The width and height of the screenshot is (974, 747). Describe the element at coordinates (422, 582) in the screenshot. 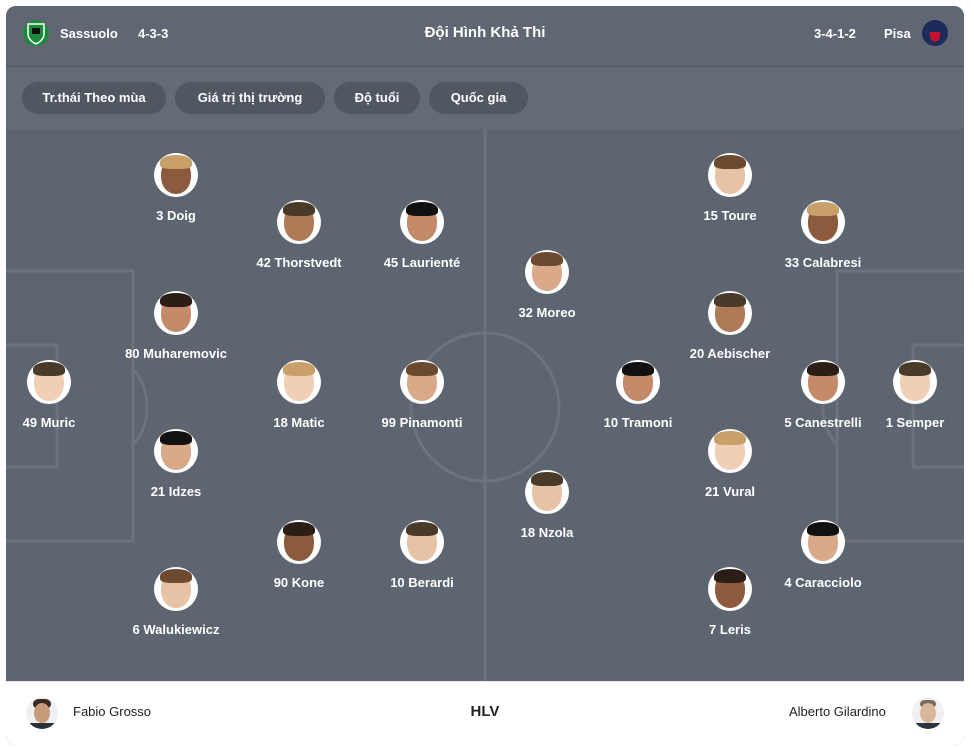

I see `player-name: 10 Berardi` at that location.